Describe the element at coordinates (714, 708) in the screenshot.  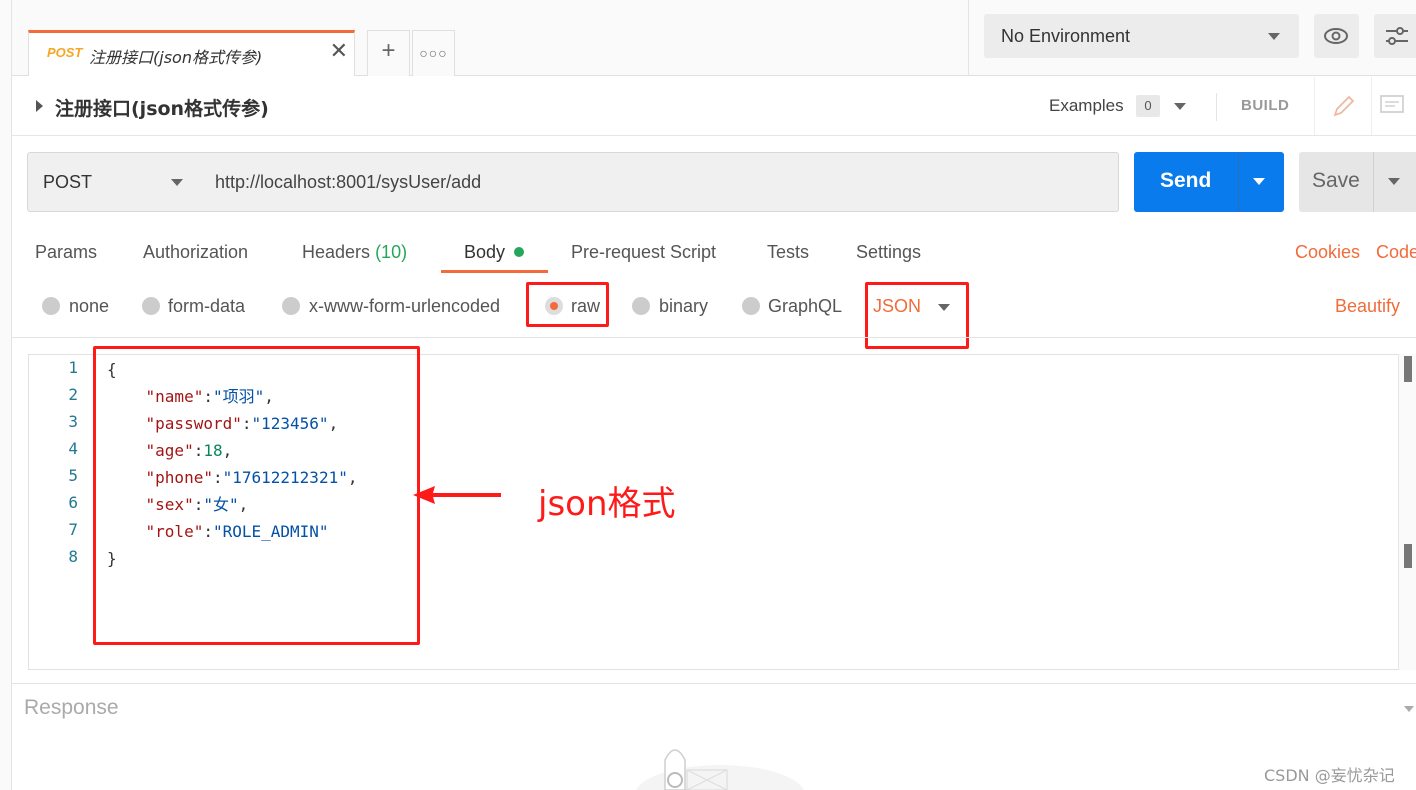
I see `response-panel: Response` at that location.